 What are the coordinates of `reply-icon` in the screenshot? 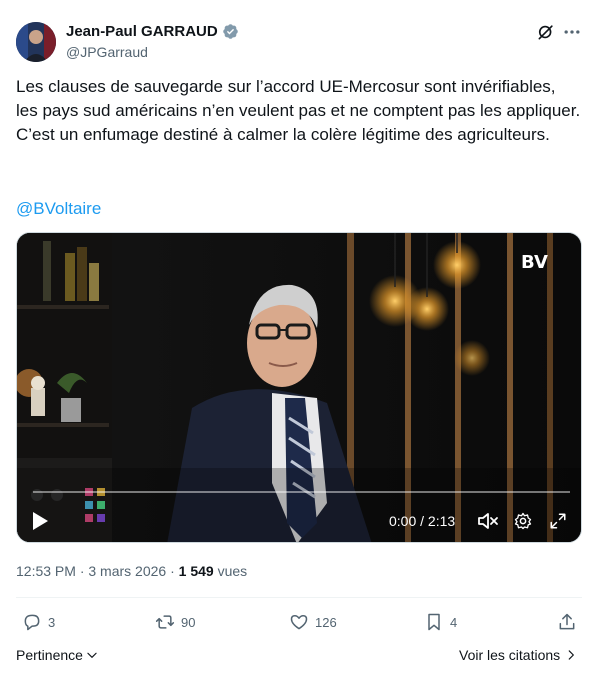 It's located at (32, 622).